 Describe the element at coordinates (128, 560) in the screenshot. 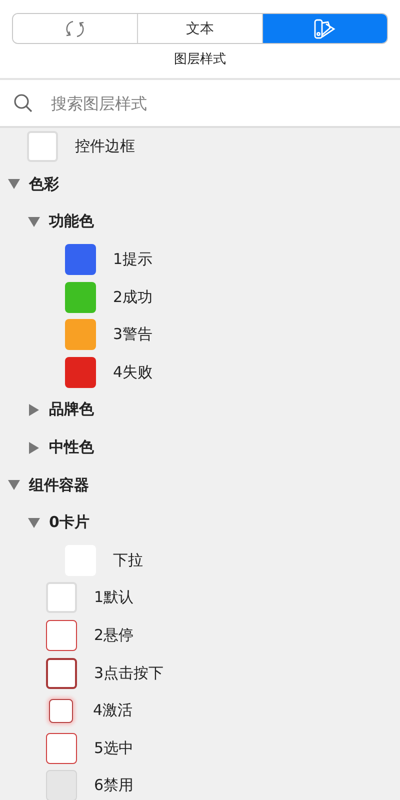

I see `style-label: 下拉` at that location.